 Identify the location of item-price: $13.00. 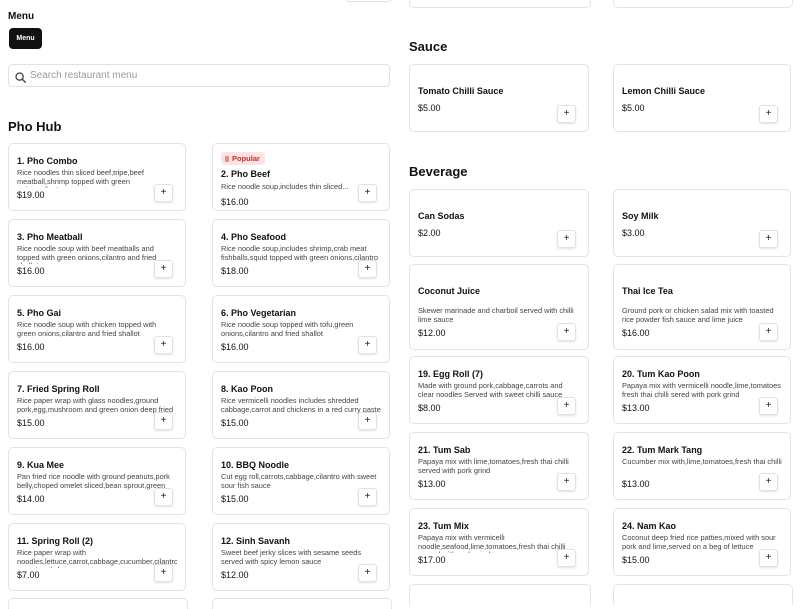
(636, 484).